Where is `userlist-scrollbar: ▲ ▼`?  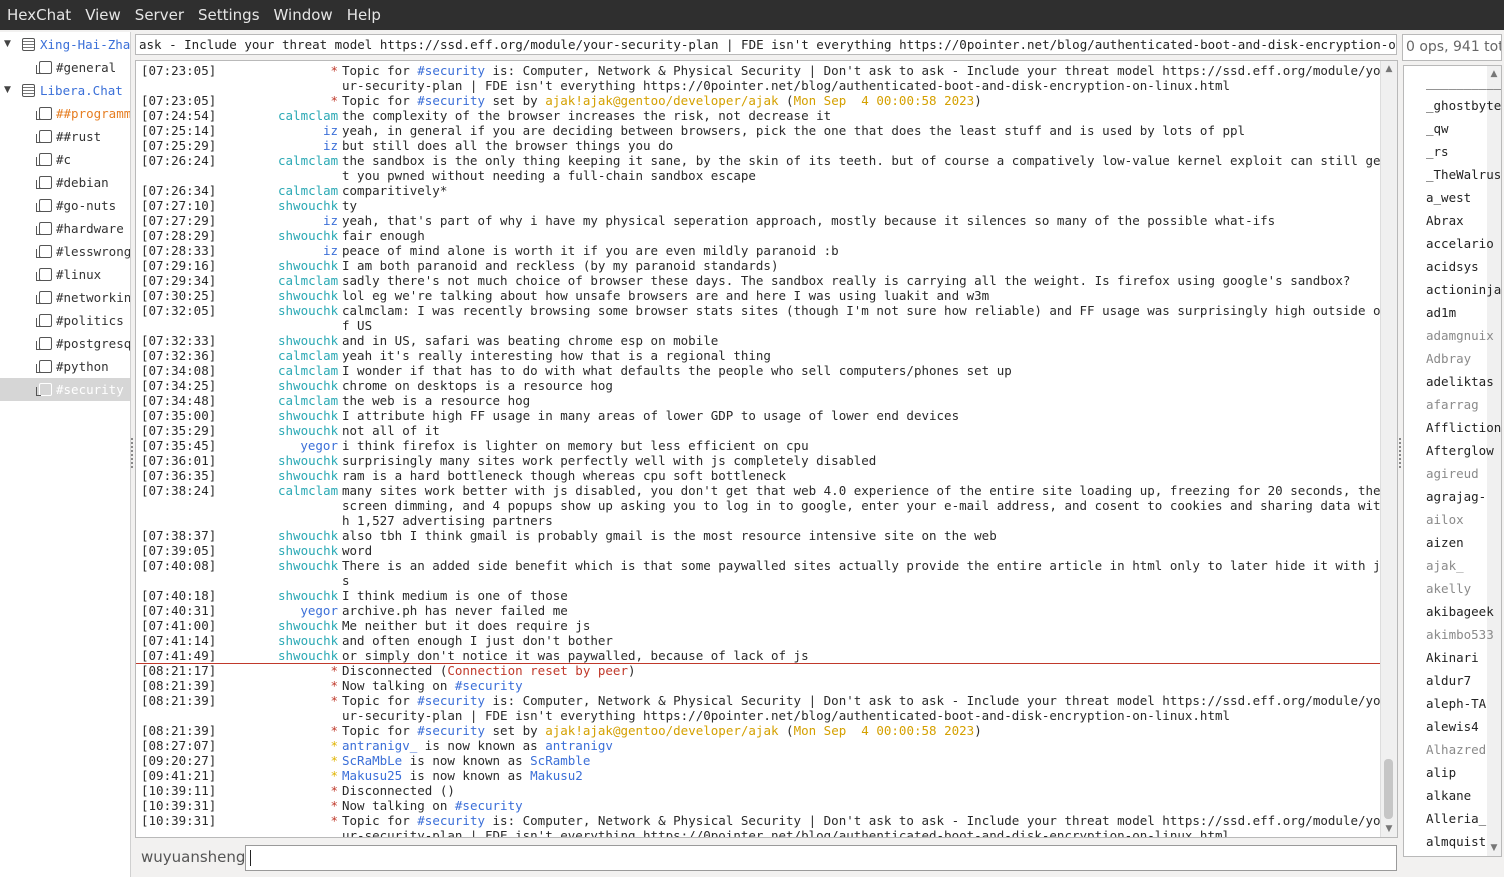 userlist-scrollbar: ▲ ▼ is located at coordinates (1494, 461).